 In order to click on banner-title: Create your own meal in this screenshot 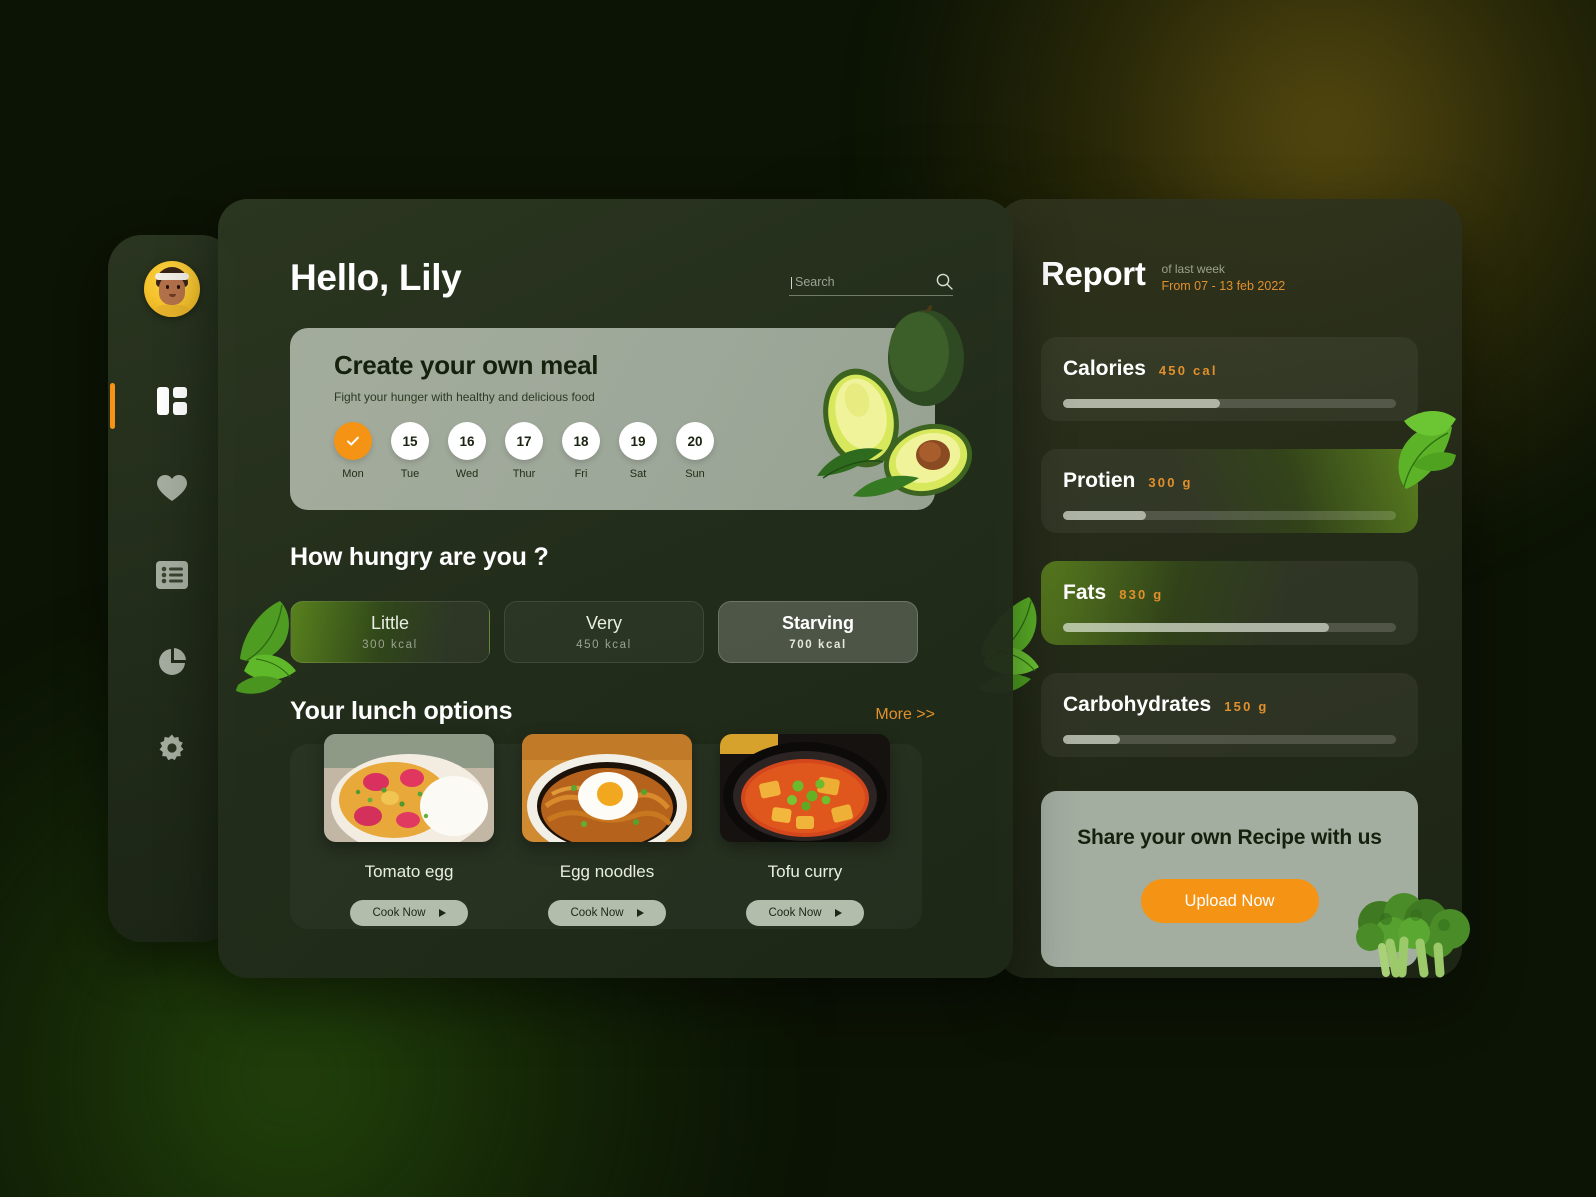, I will do `click(466, 365)`.